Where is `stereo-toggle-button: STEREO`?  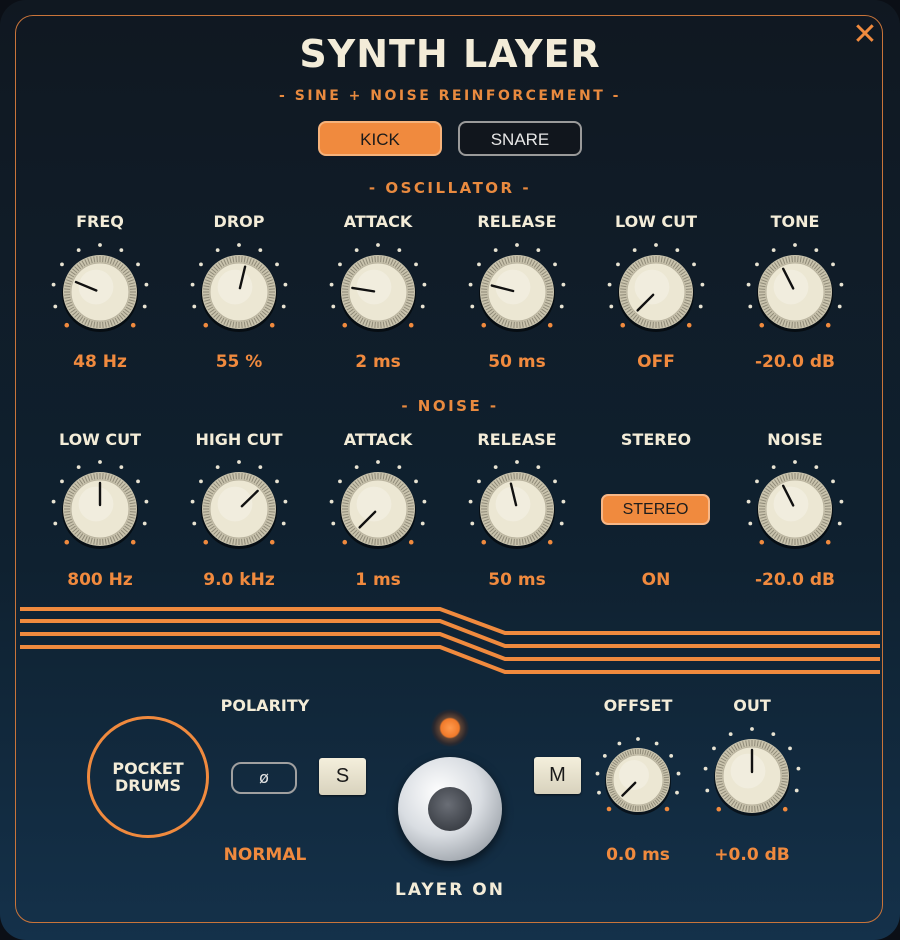
stereo-toggle-button: STEREO is located at coordinates (655, 509).